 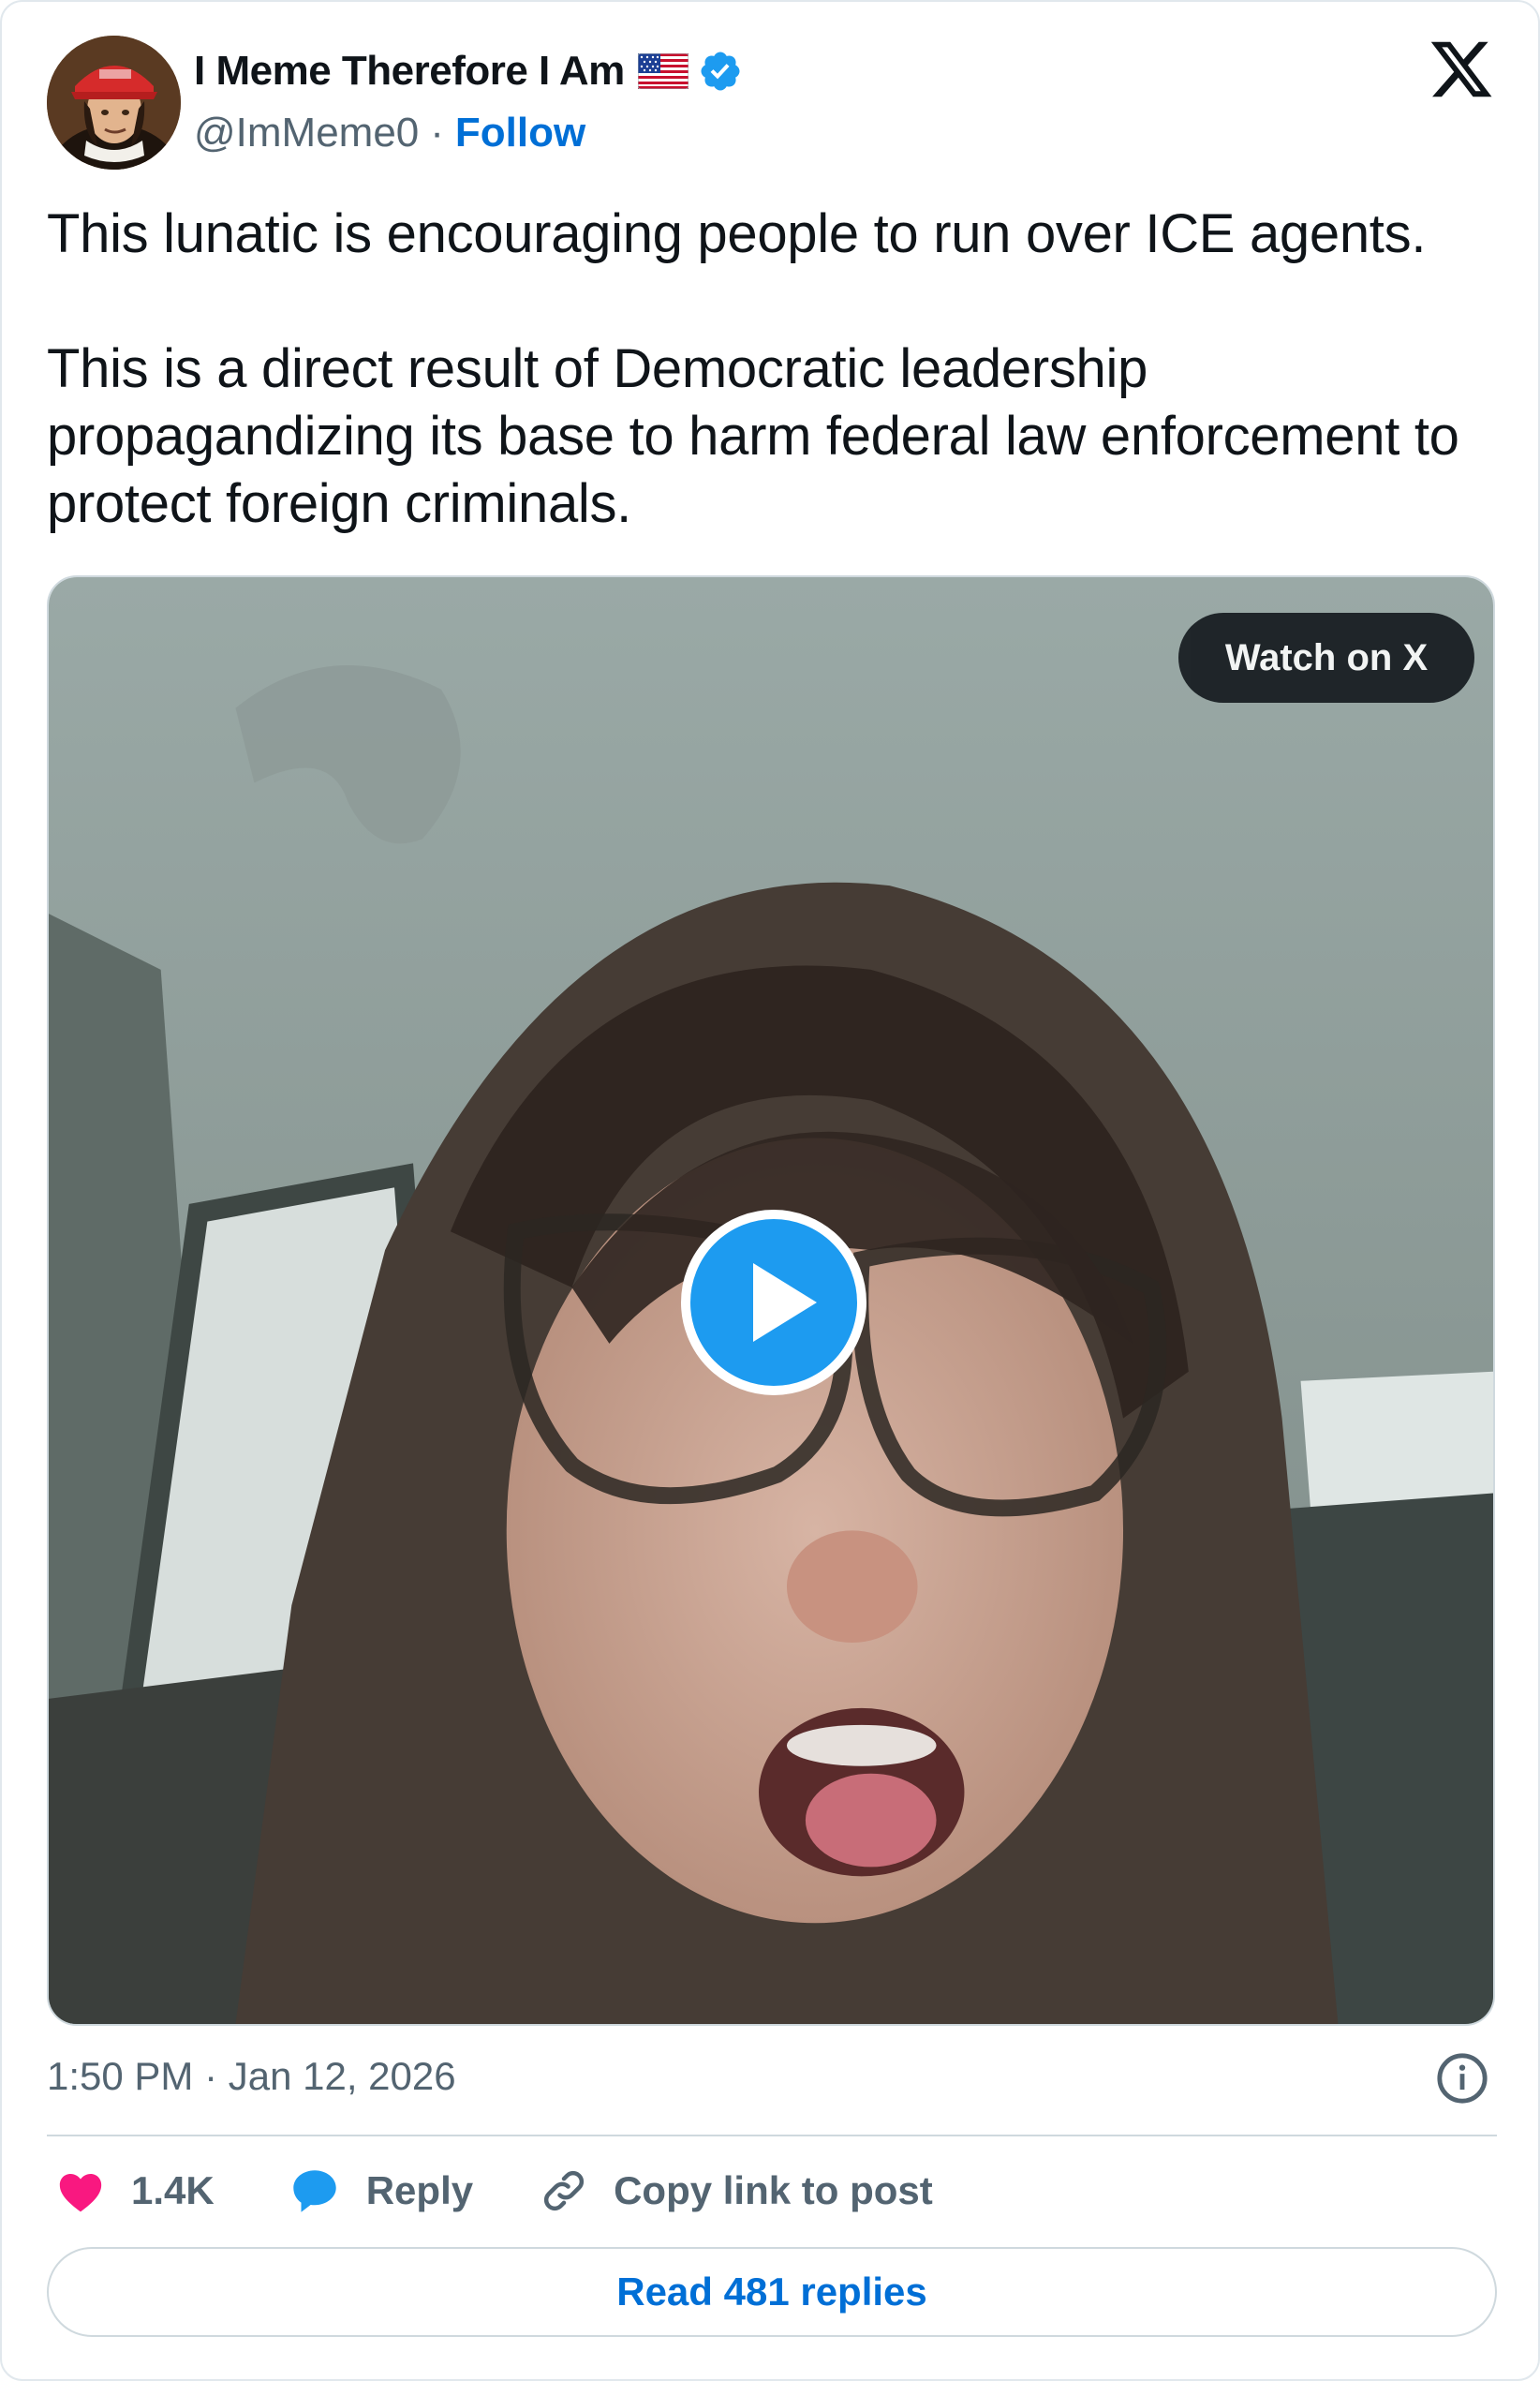 What do you see at coordinates (419, 2190) in the screenshot?
I see `reply-label: Reply` at bounding box center [419, 2190].